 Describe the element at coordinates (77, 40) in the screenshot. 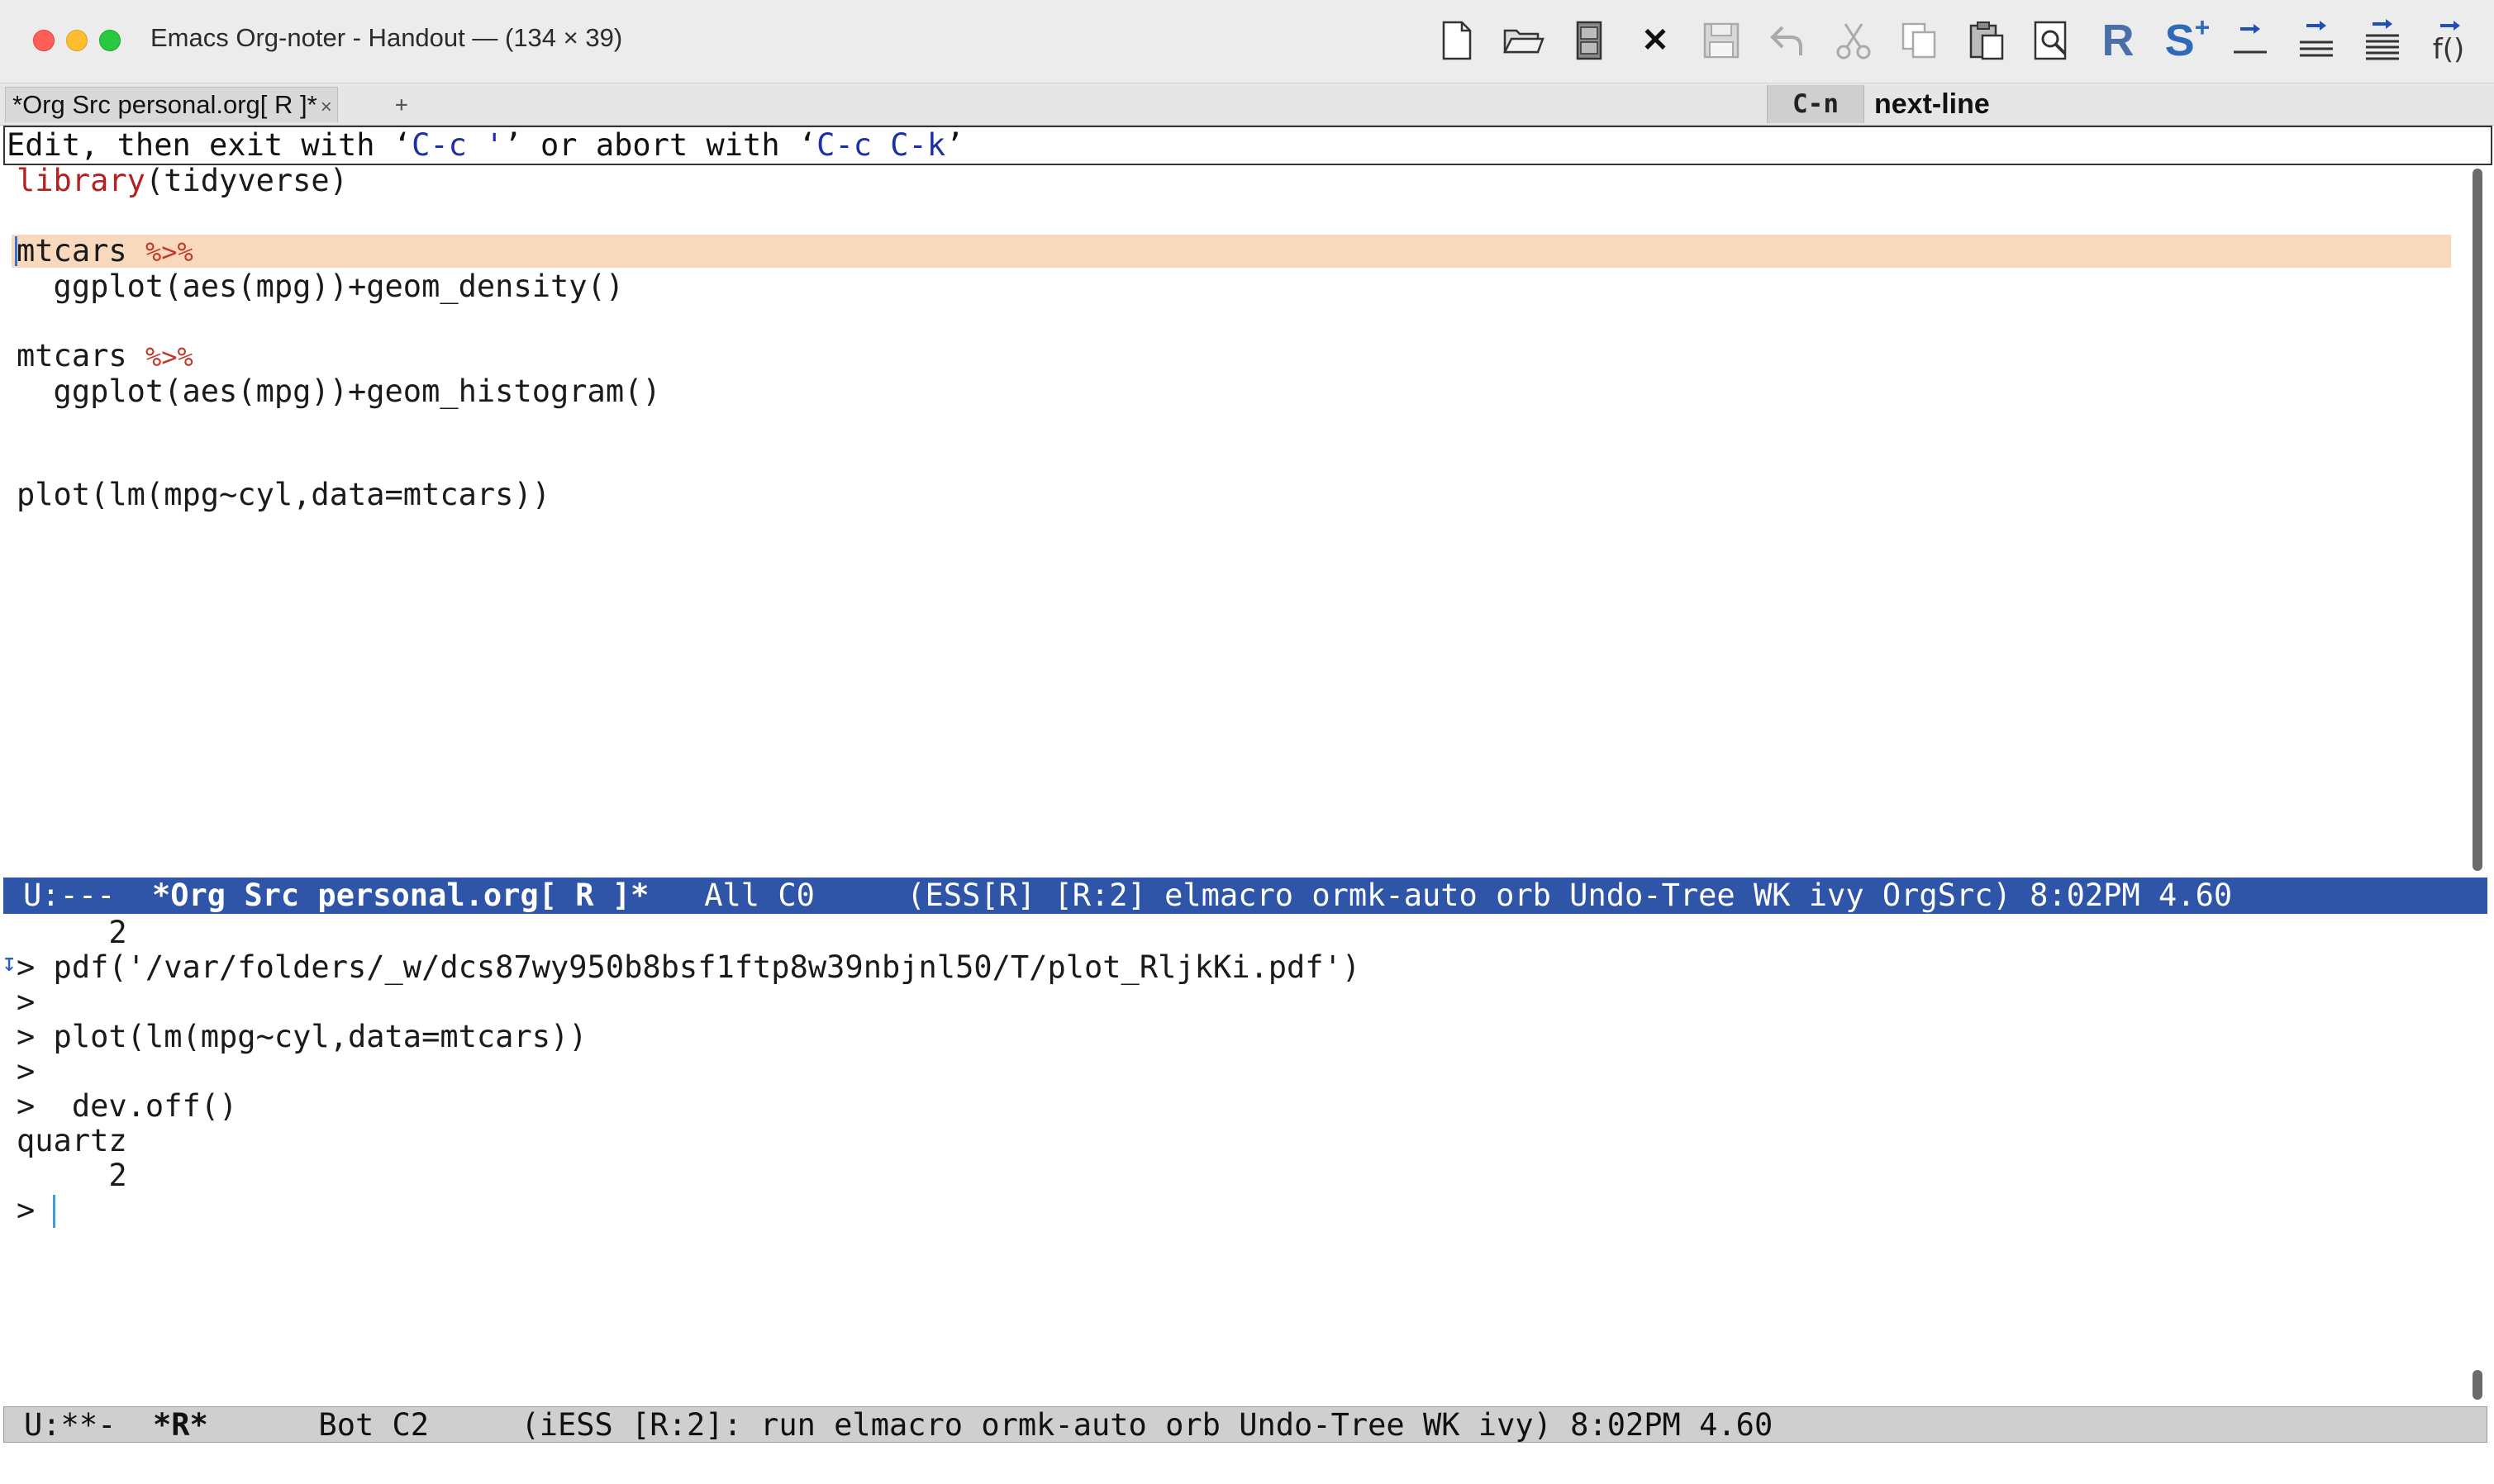

I see `window-minimize-button` at that location.